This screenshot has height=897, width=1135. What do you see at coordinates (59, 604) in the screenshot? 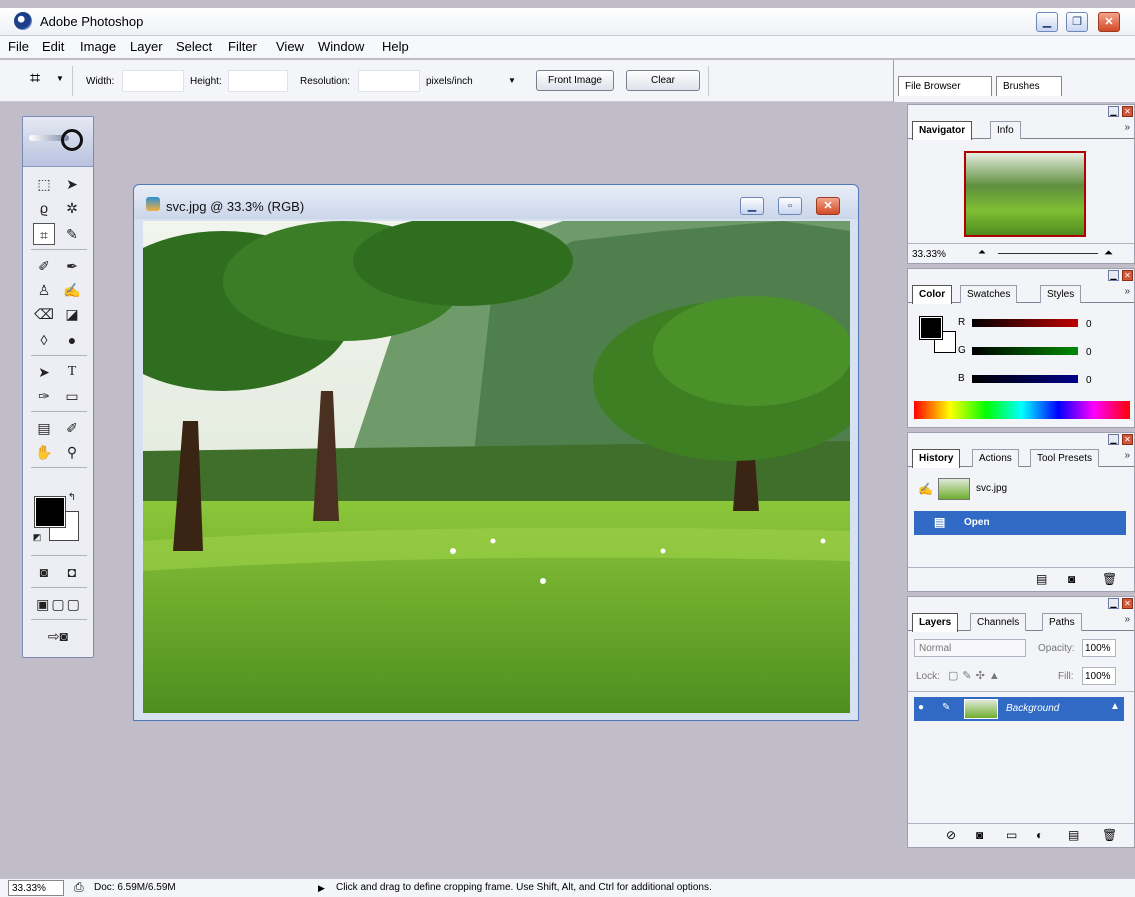
I see `screen-mode-icons: ▣▢▢` at bounding box center [59, 604].